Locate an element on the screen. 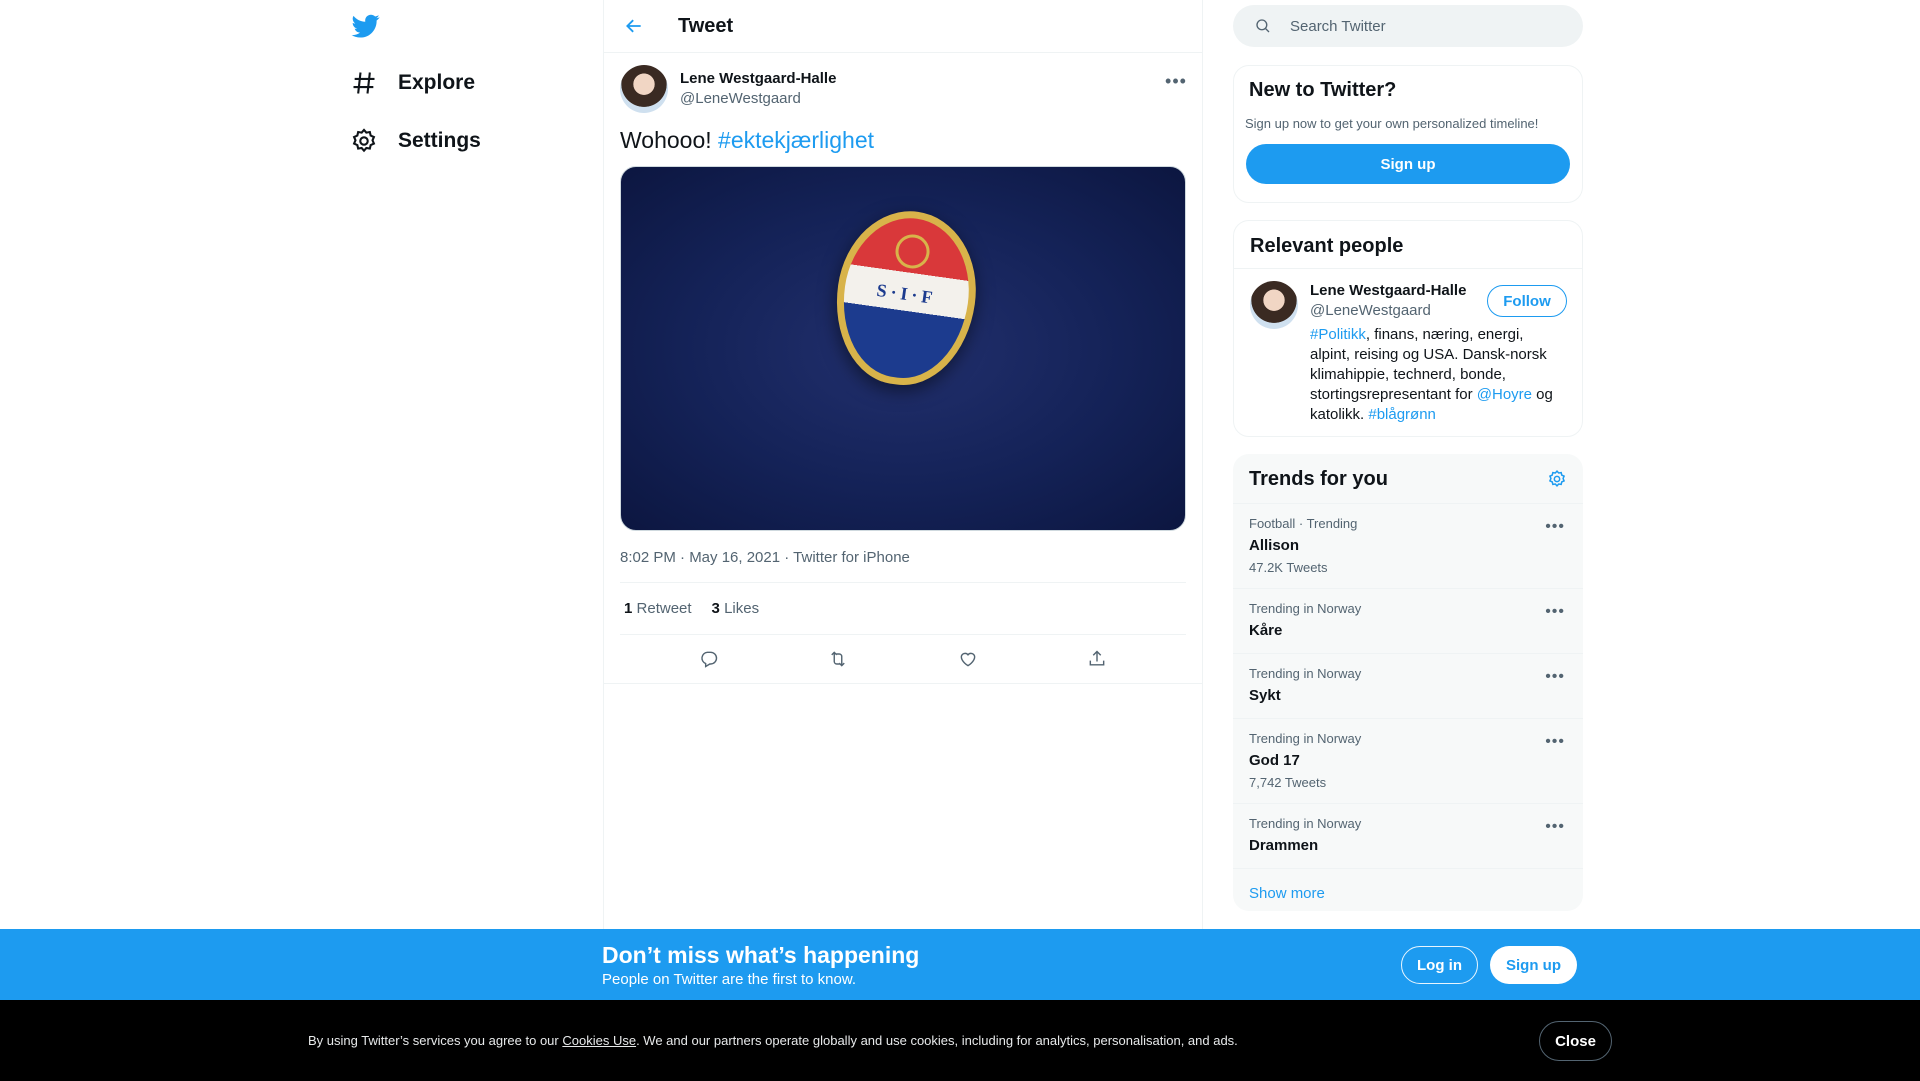  nav-item-label: Settings is located at coordinates (439, 140).